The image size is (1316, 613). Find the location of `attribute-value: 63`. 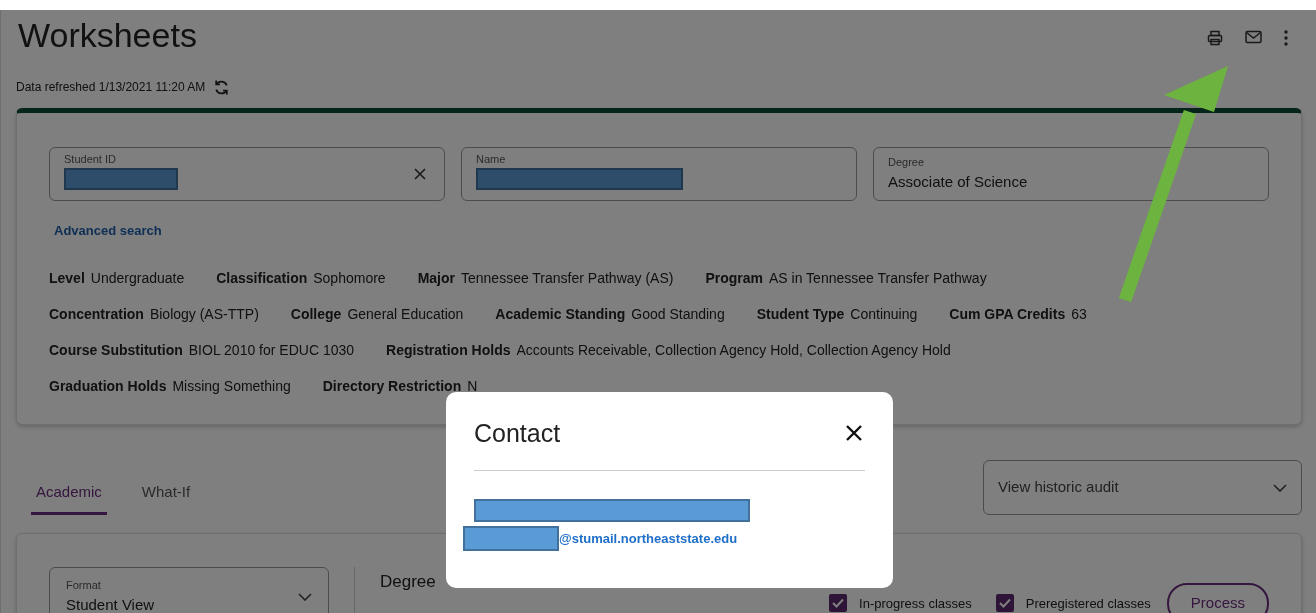

attribute-value: 63 is located at coordinates (1079, 314).